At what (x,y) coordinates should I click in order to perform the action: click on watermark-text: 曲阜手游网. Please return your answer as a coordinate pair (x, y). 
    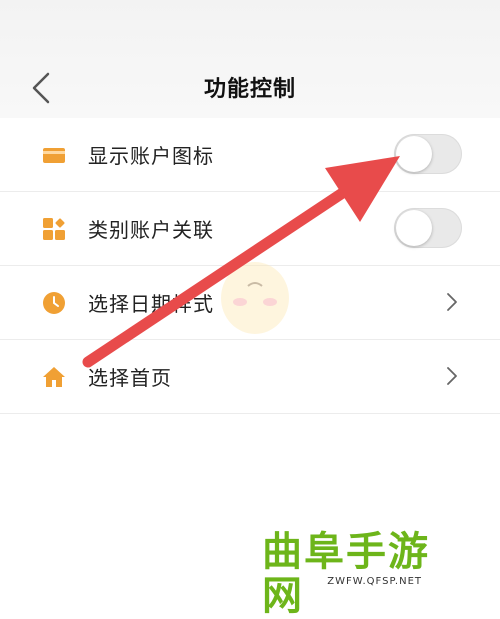
    Looking at the image, I should click on (346, 573).